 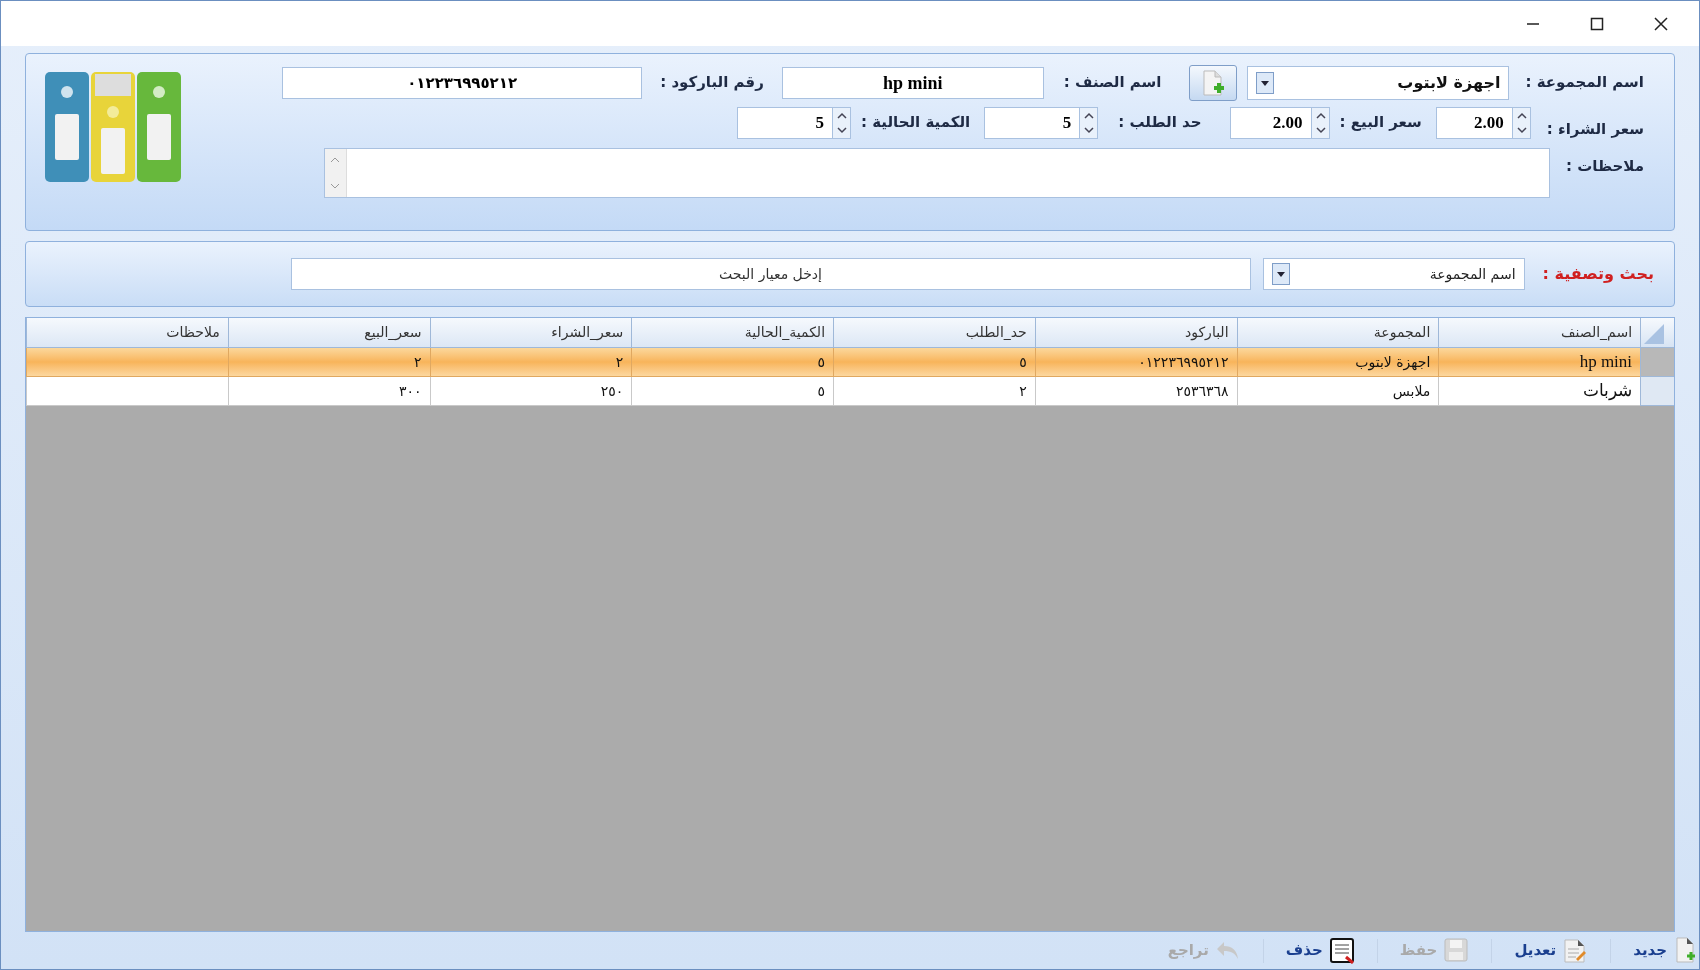 I want to click on table-cell: ٠١٢٢٣٦٩٩٥٢١٢, so click(x=1135, y=362).